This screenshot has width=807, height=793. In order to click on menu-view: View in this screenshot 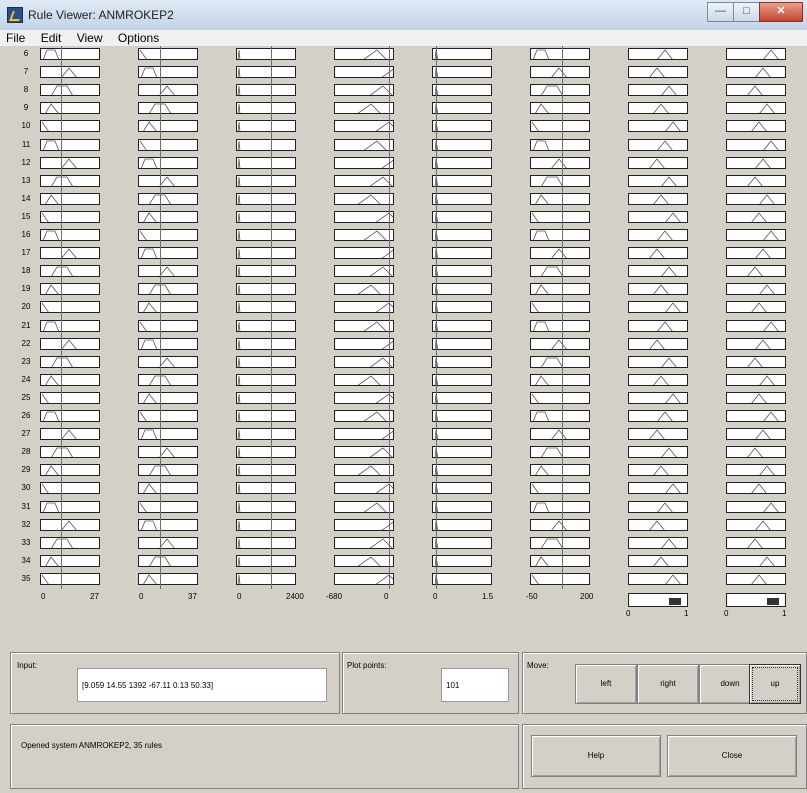, I will do `click(90, 38)`.